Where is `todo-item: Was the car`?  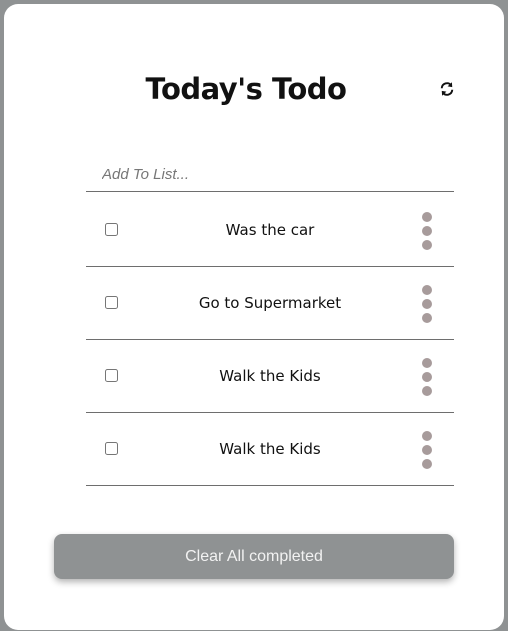
todo-item: Was the car is located at coordinates (270, 230).